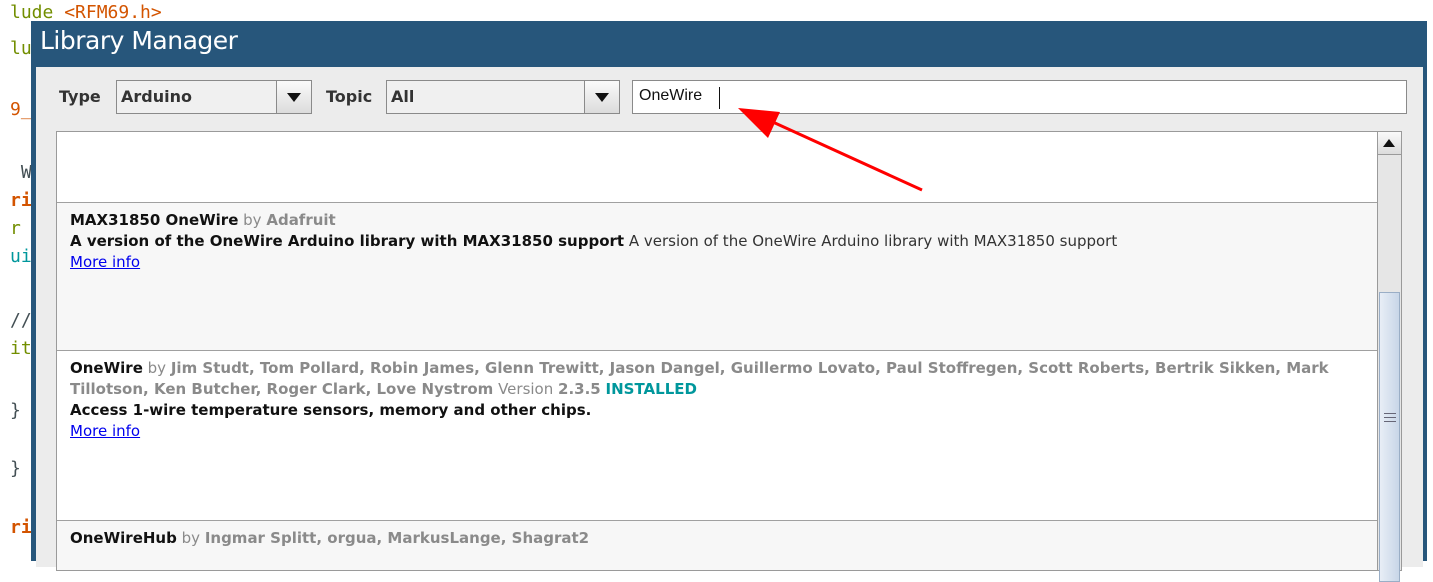 This screenshot has width=1433, height=582. What do you see at coordinates (759, 123) in the screenshot?
I see `arrow-head` at bounding box center [759, 123].